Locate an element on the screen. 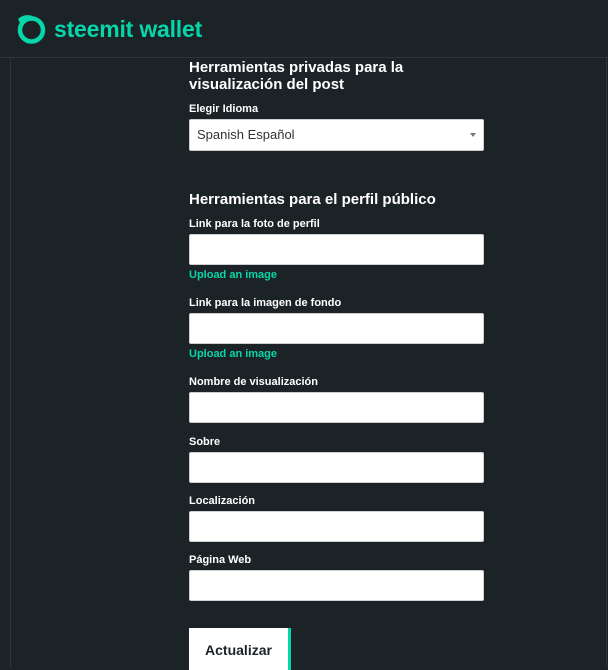 The height and width of the screenshot is (670, 608). about-input is located at coordinates (336, 467).